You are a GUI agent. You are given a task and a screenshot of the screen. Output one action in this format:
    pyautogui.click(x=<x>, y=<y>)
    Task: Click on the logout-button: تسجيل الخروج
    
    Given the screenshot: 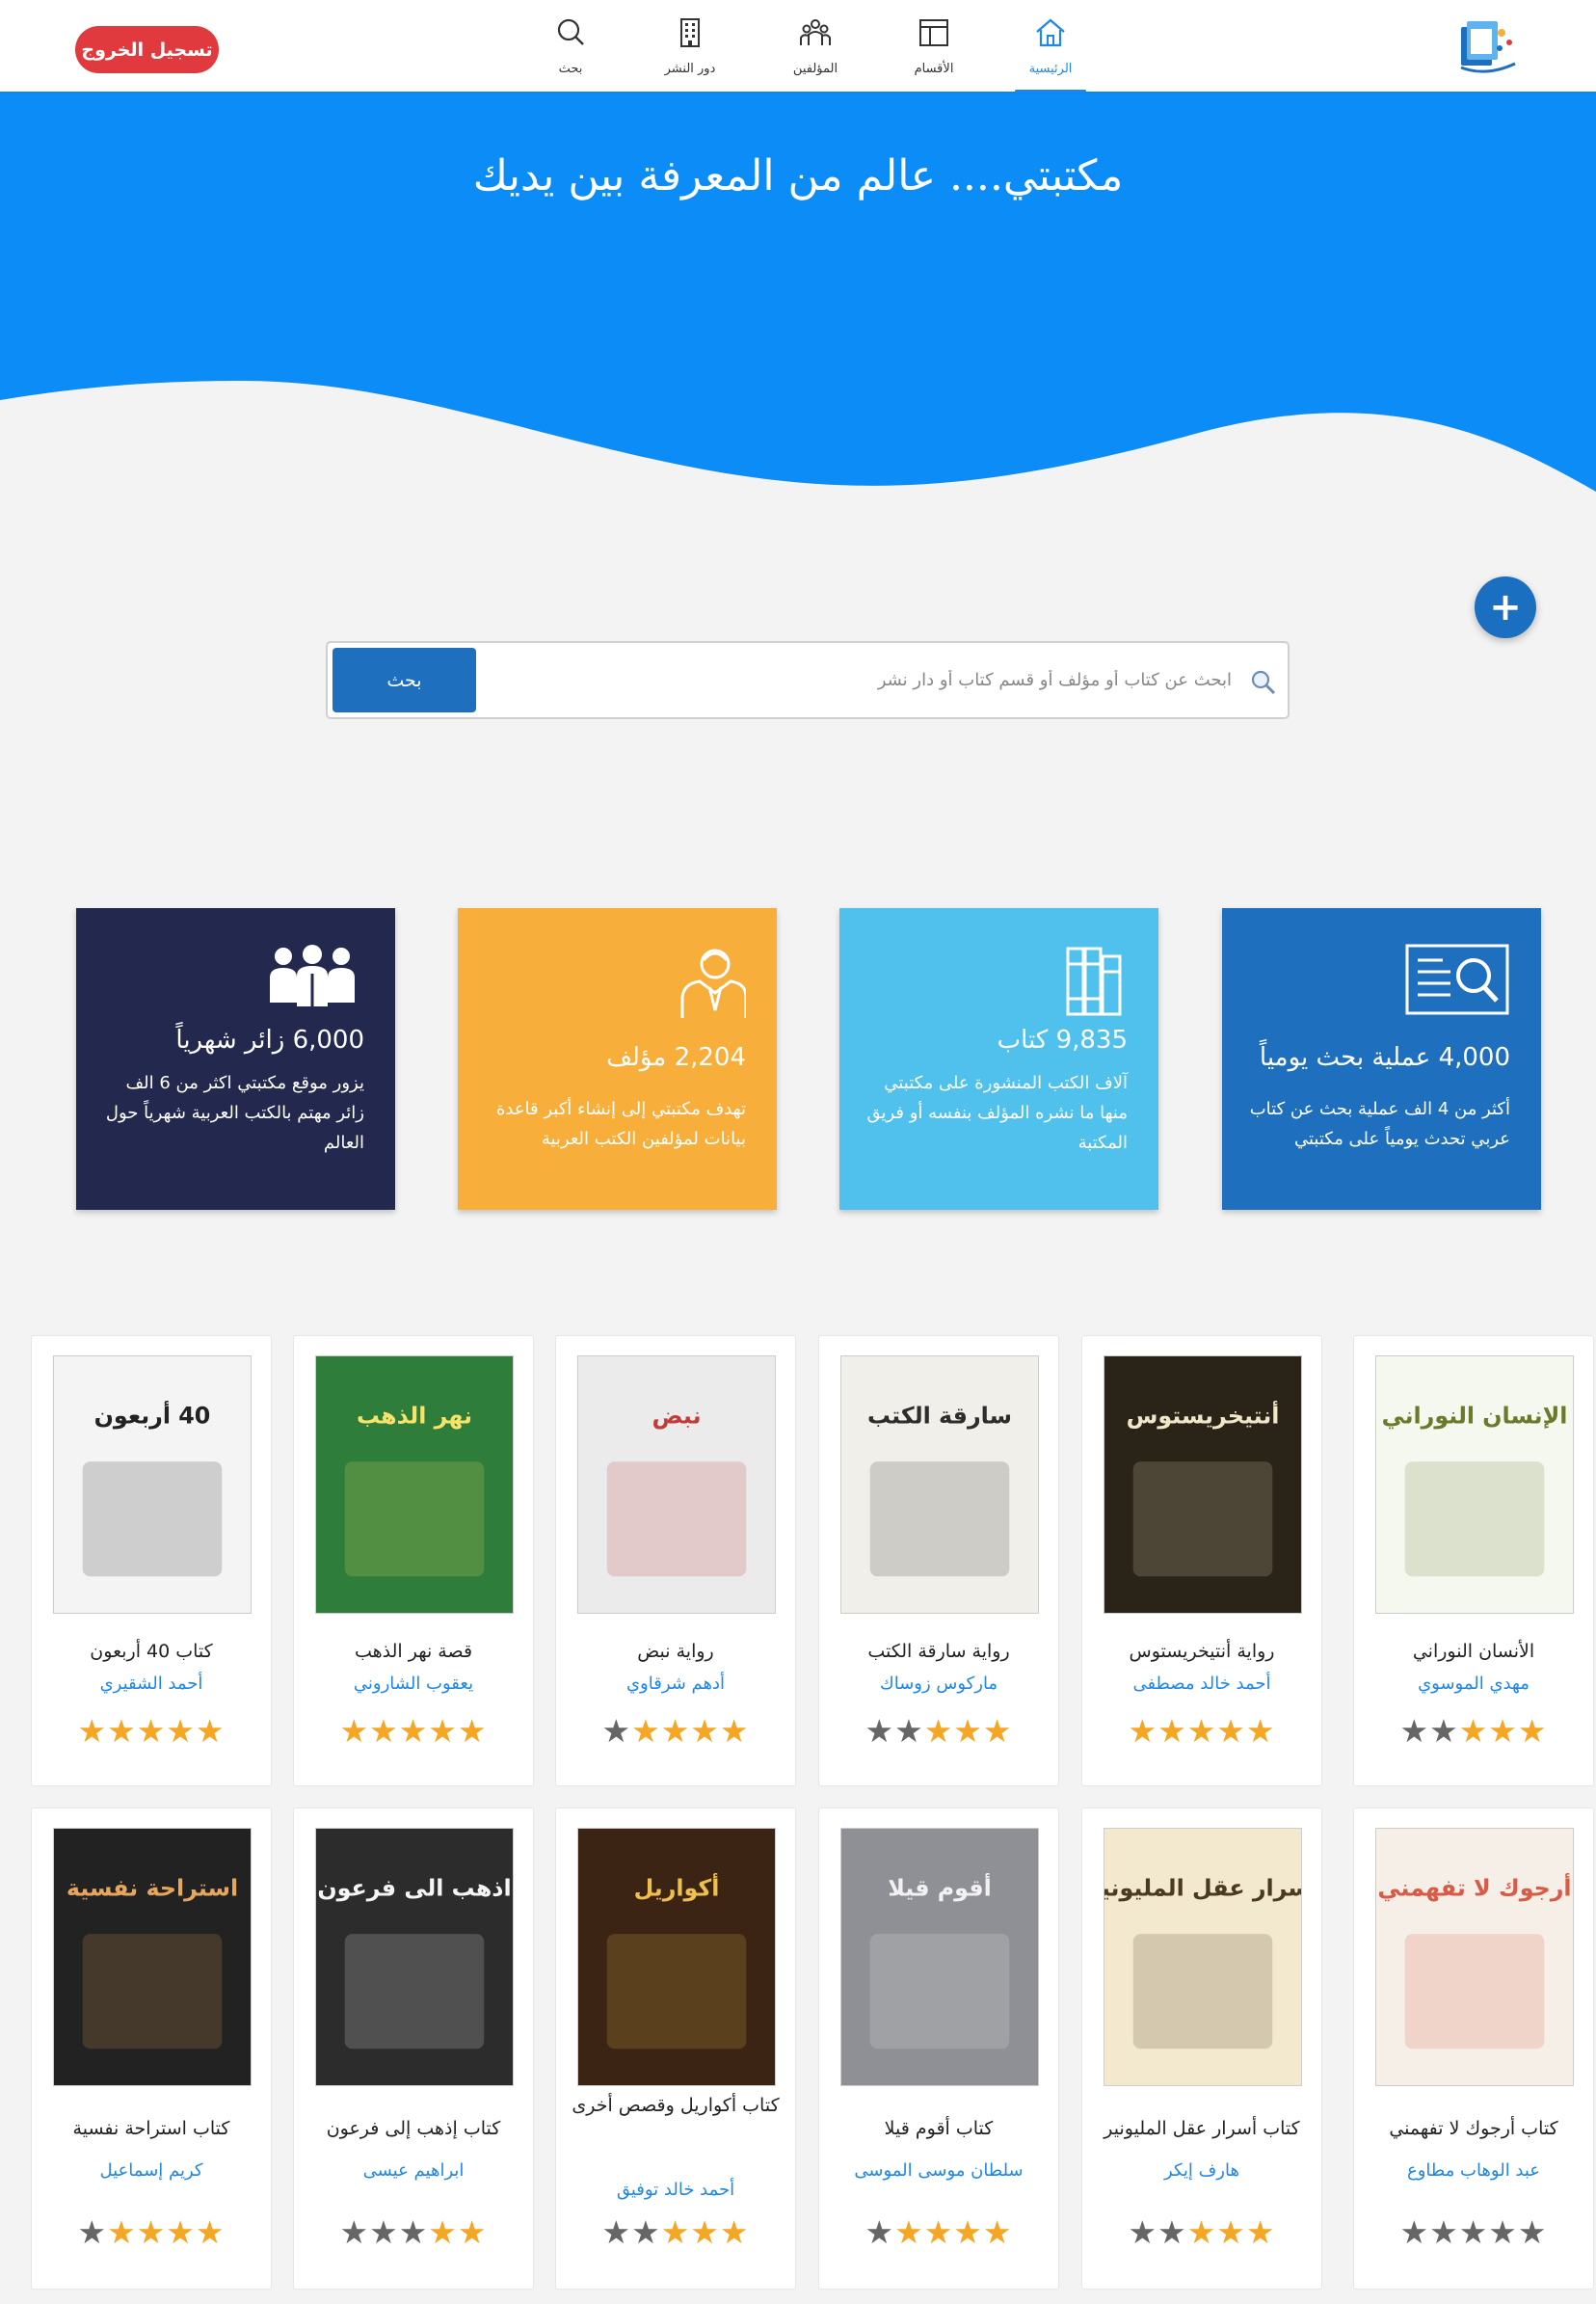 What is the action you would take?
    pyautogui.click(x=147, y=49)
    